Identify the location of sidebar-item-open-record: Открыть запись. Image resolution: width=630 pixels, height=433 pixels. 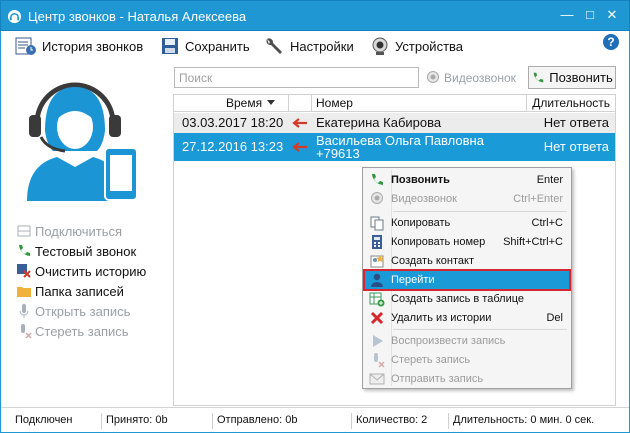
(96, 311).